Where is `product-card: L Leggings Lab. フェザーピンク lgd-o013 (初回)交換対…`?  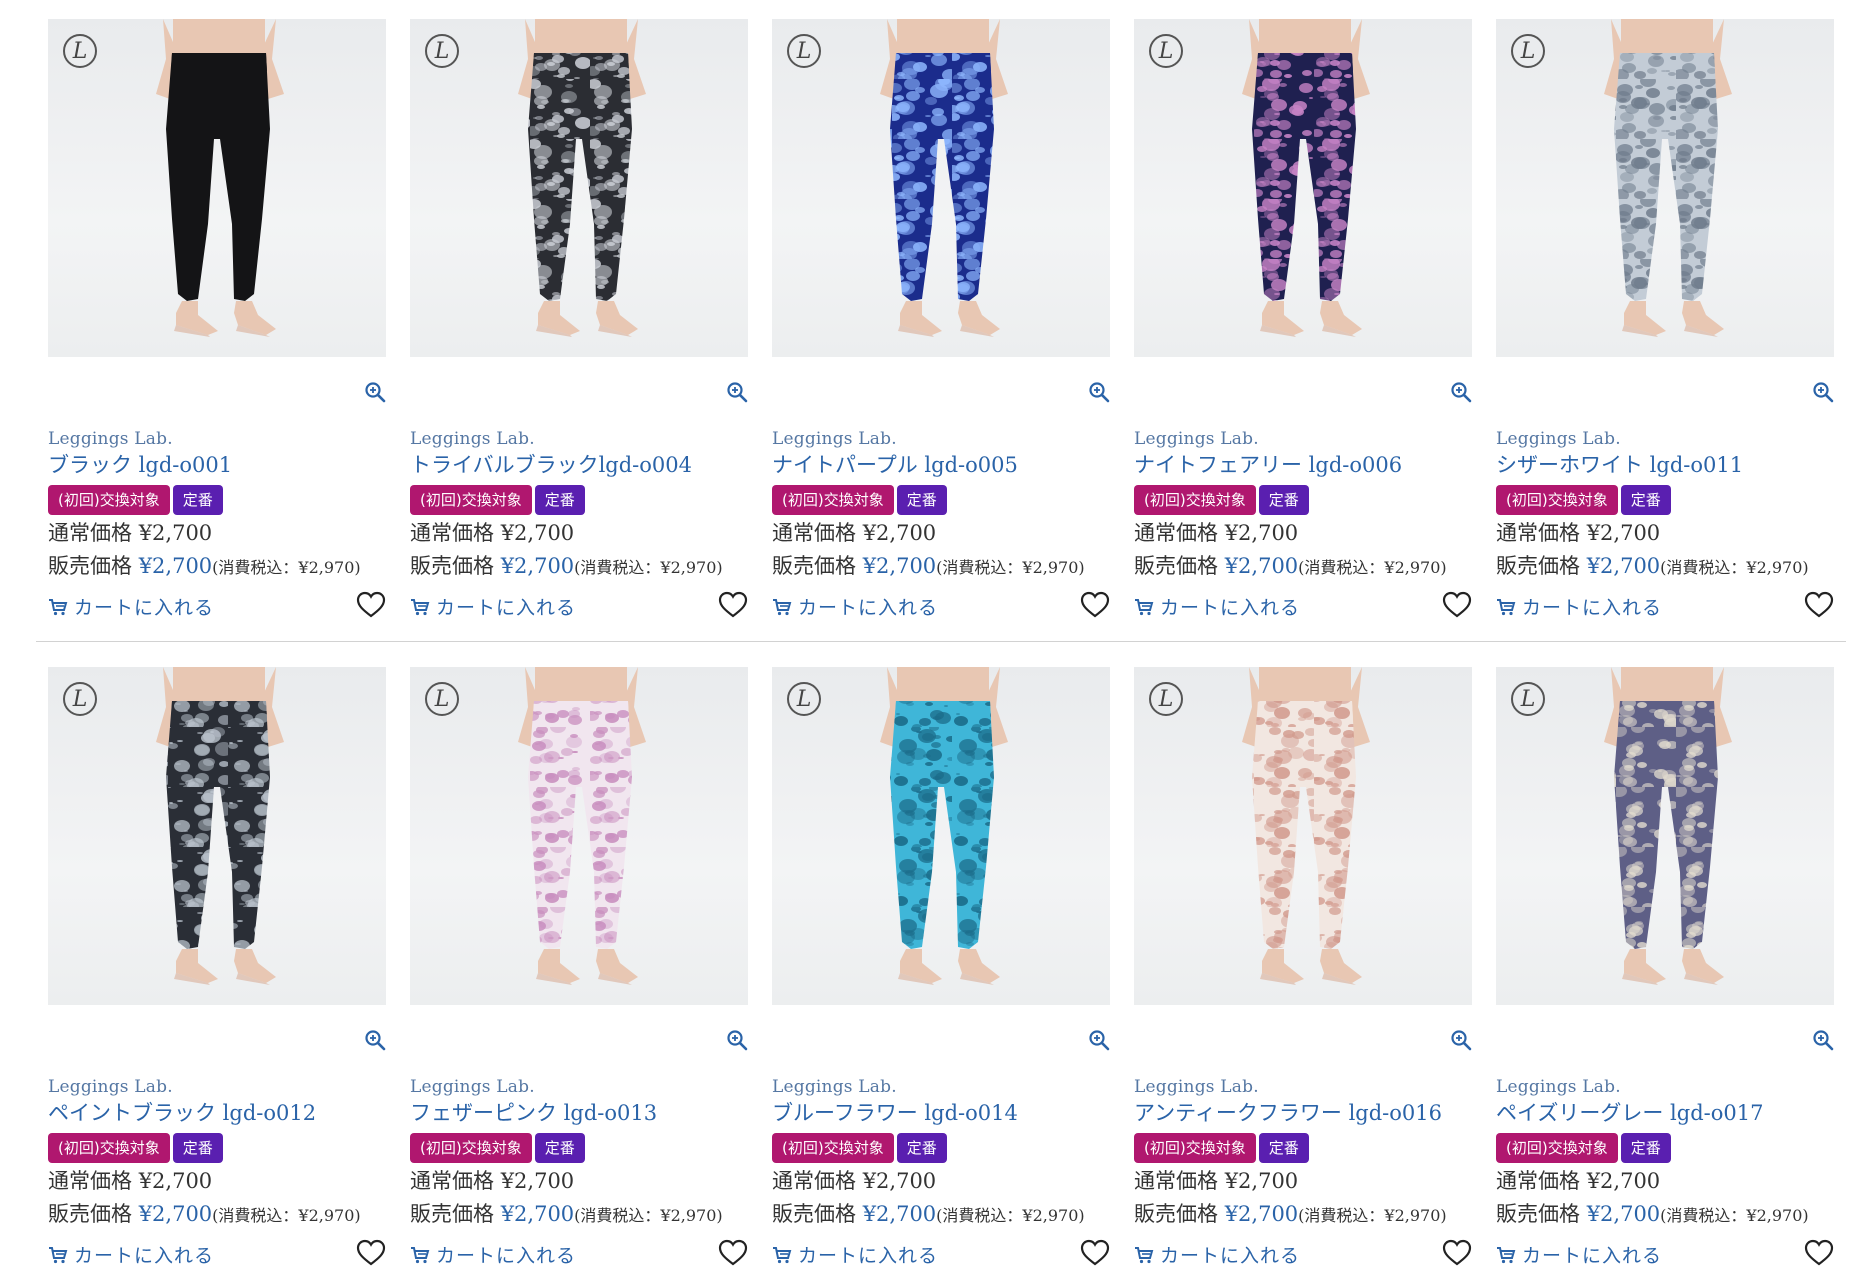
product-card: L Leggings Lab. フェザーピンク lgd-o013 (初回)交換対… is located at coordinates (579, 967).